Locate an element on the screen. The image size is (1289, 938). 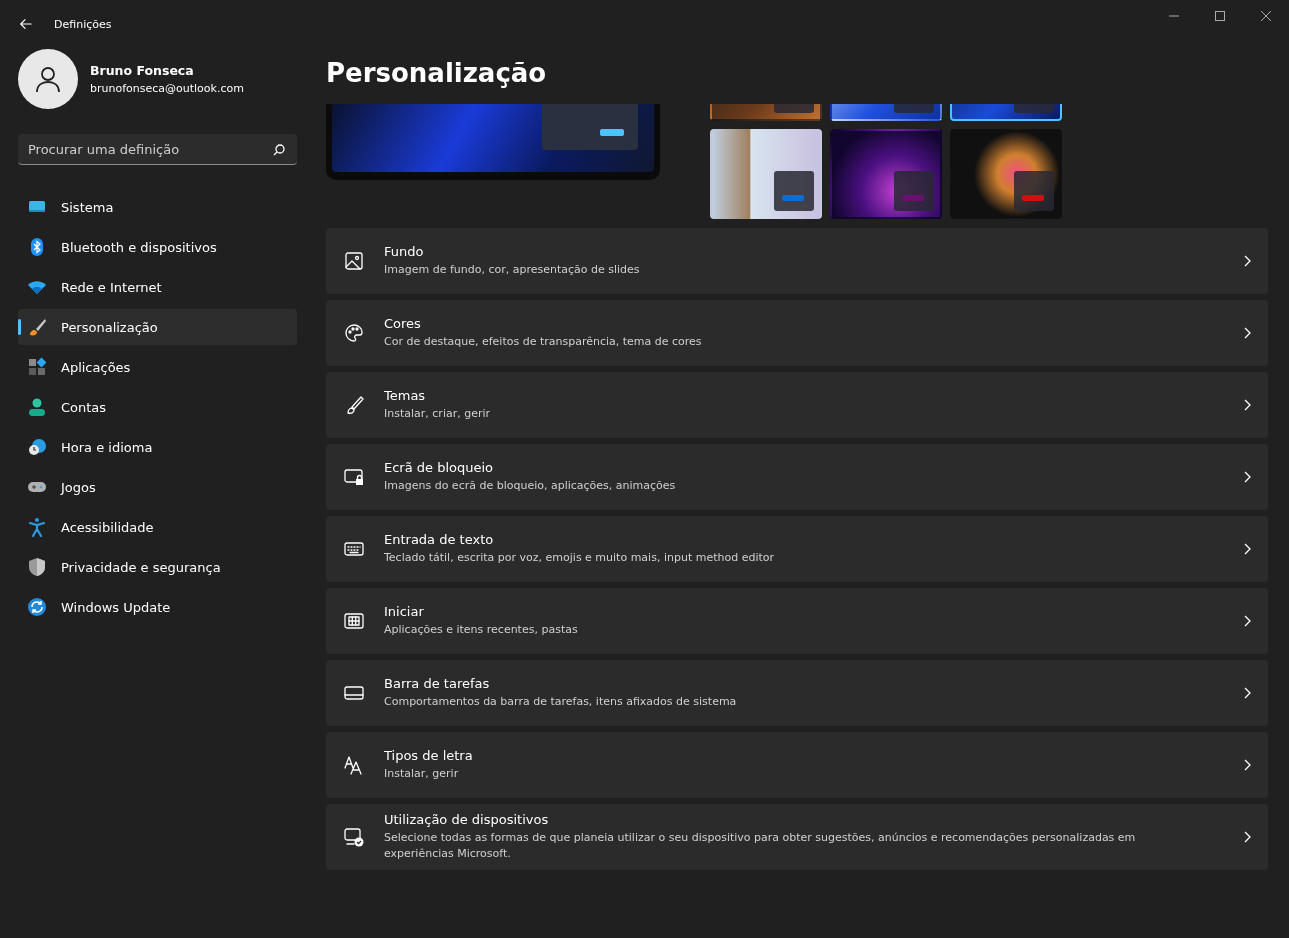
row-title: Cores is located at coordinates (403, 323).